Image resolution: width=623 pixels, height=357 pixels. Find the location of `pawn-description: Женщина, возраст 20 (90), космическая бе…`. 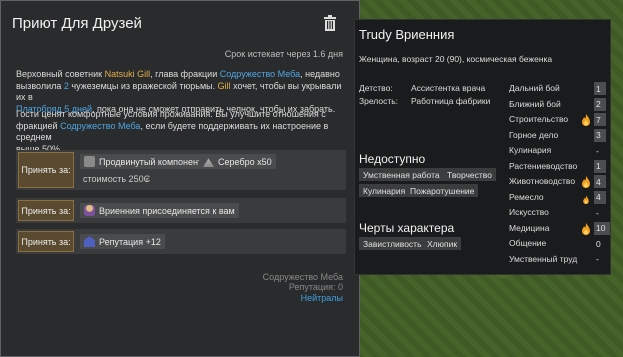

pawn-description: Женщина, возраст 20 (90), космическая бе… is located at coordinates (456, 59).